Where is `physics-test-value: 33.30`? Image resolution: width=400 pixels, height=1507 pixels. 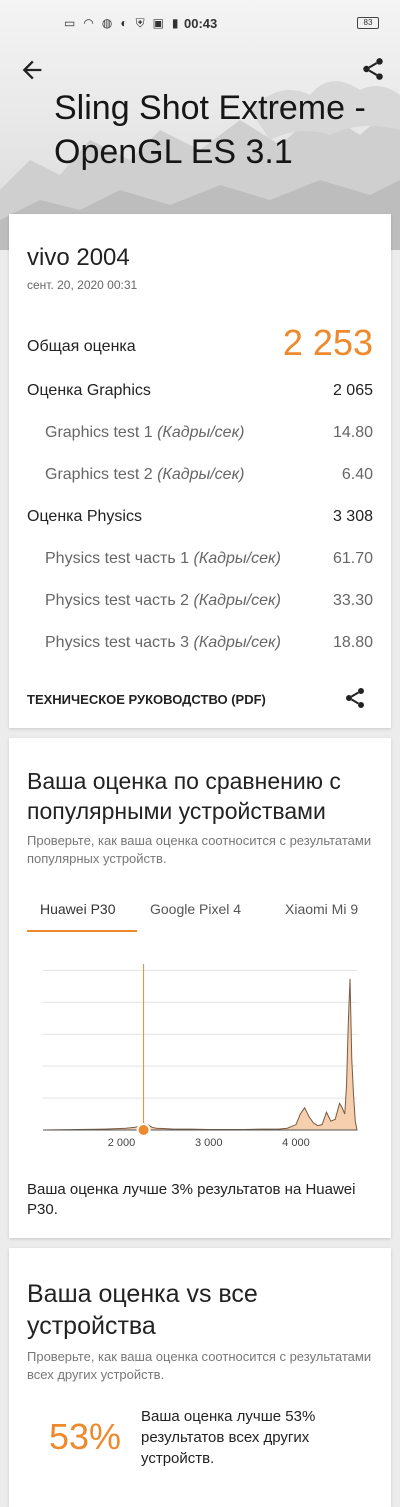
physics-test-value: 33.30 is located at coordinates (352, 600).